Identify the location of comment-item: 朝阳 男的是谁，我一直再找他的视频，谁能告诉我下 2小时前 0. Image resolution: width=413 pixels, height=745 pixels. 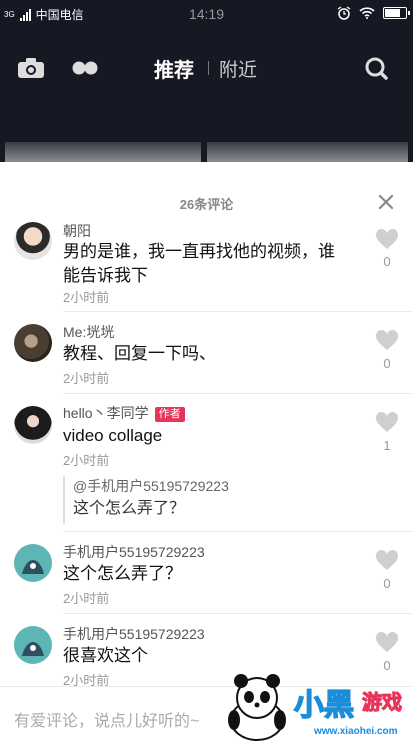
(206, 266).